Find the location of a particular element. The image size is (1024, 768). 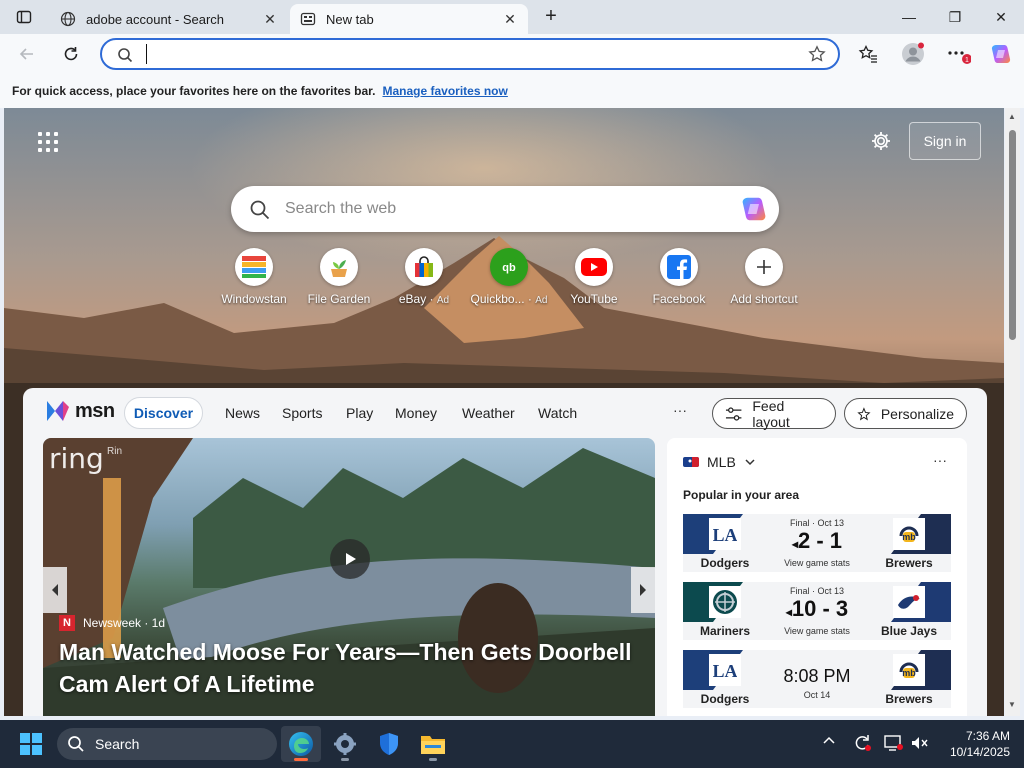

home-team: Dodgers is located at coordinates (725, 563).